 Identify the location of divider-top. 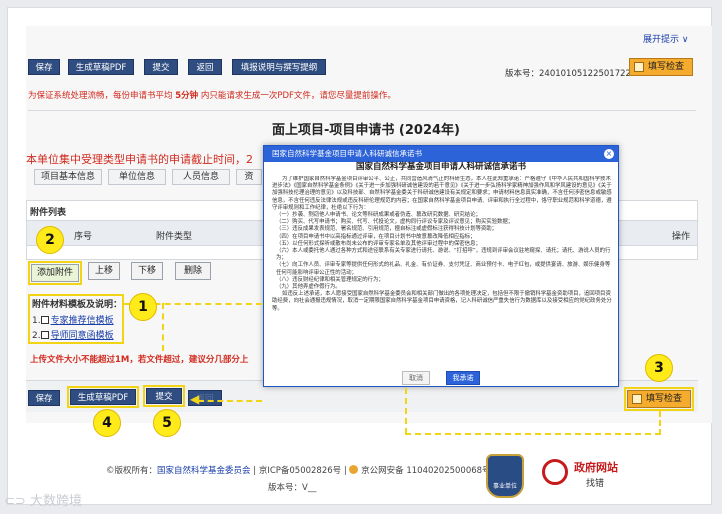
(362, 110).